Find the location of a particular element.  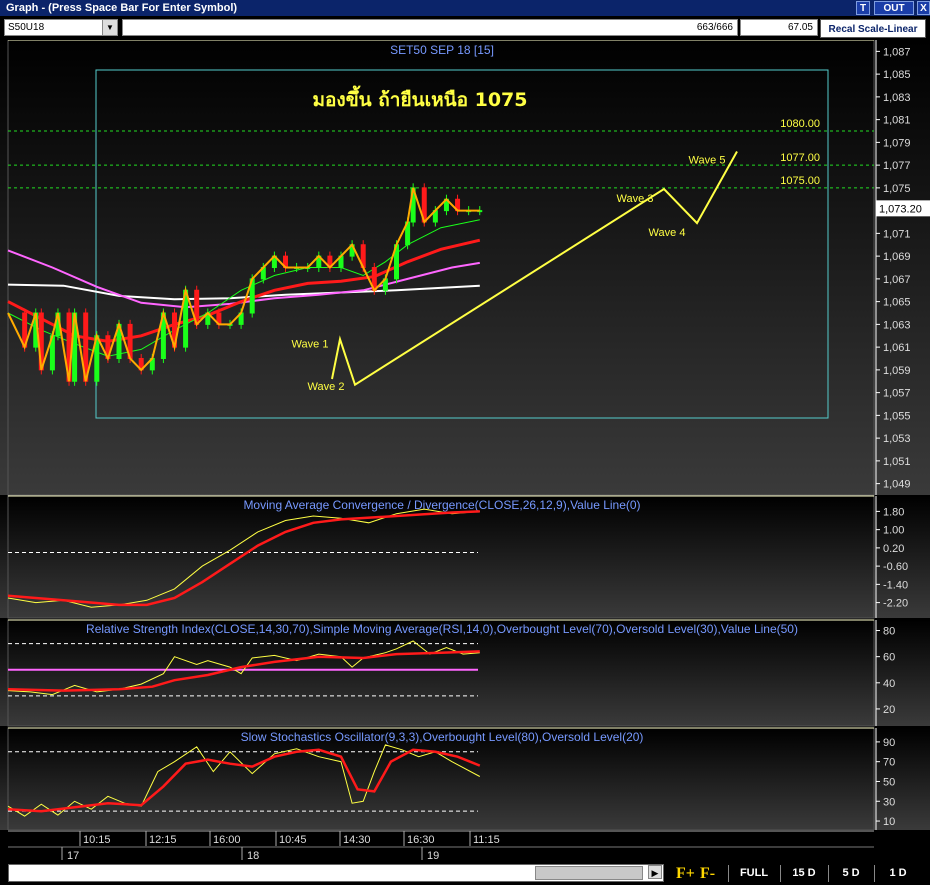

price-axis-tick-label: 1,055 is located at coordinates (897, 416).